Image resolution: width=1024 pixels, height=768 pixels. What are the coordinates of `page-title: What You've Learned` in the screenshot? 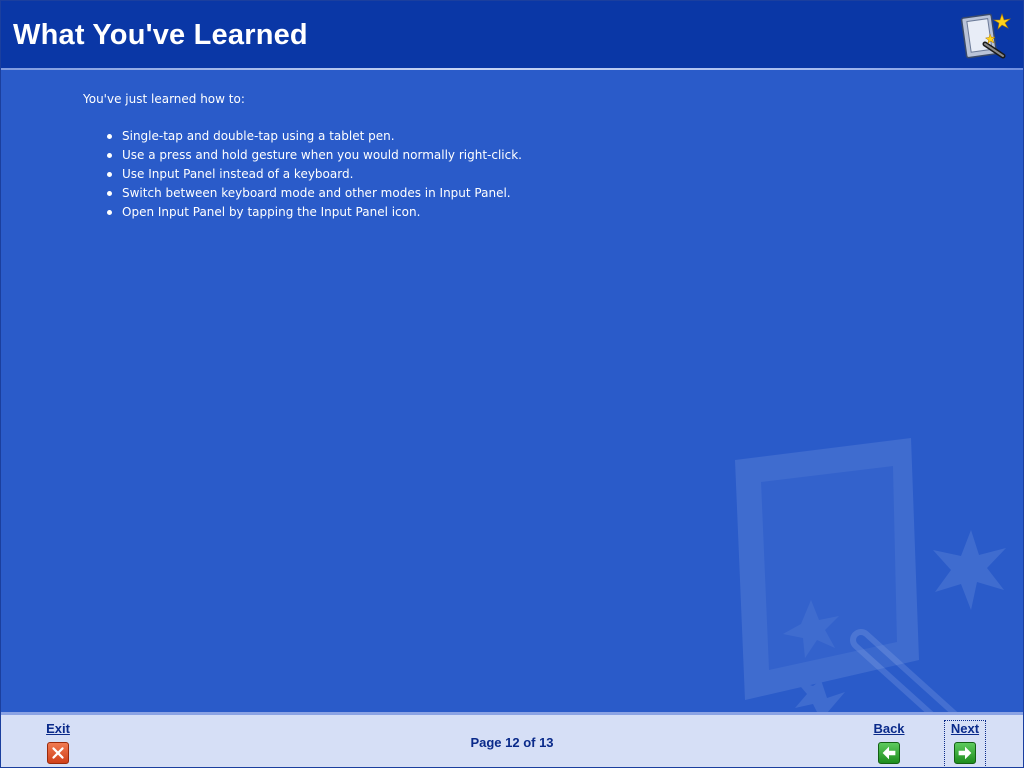 It's located at (160, 35).